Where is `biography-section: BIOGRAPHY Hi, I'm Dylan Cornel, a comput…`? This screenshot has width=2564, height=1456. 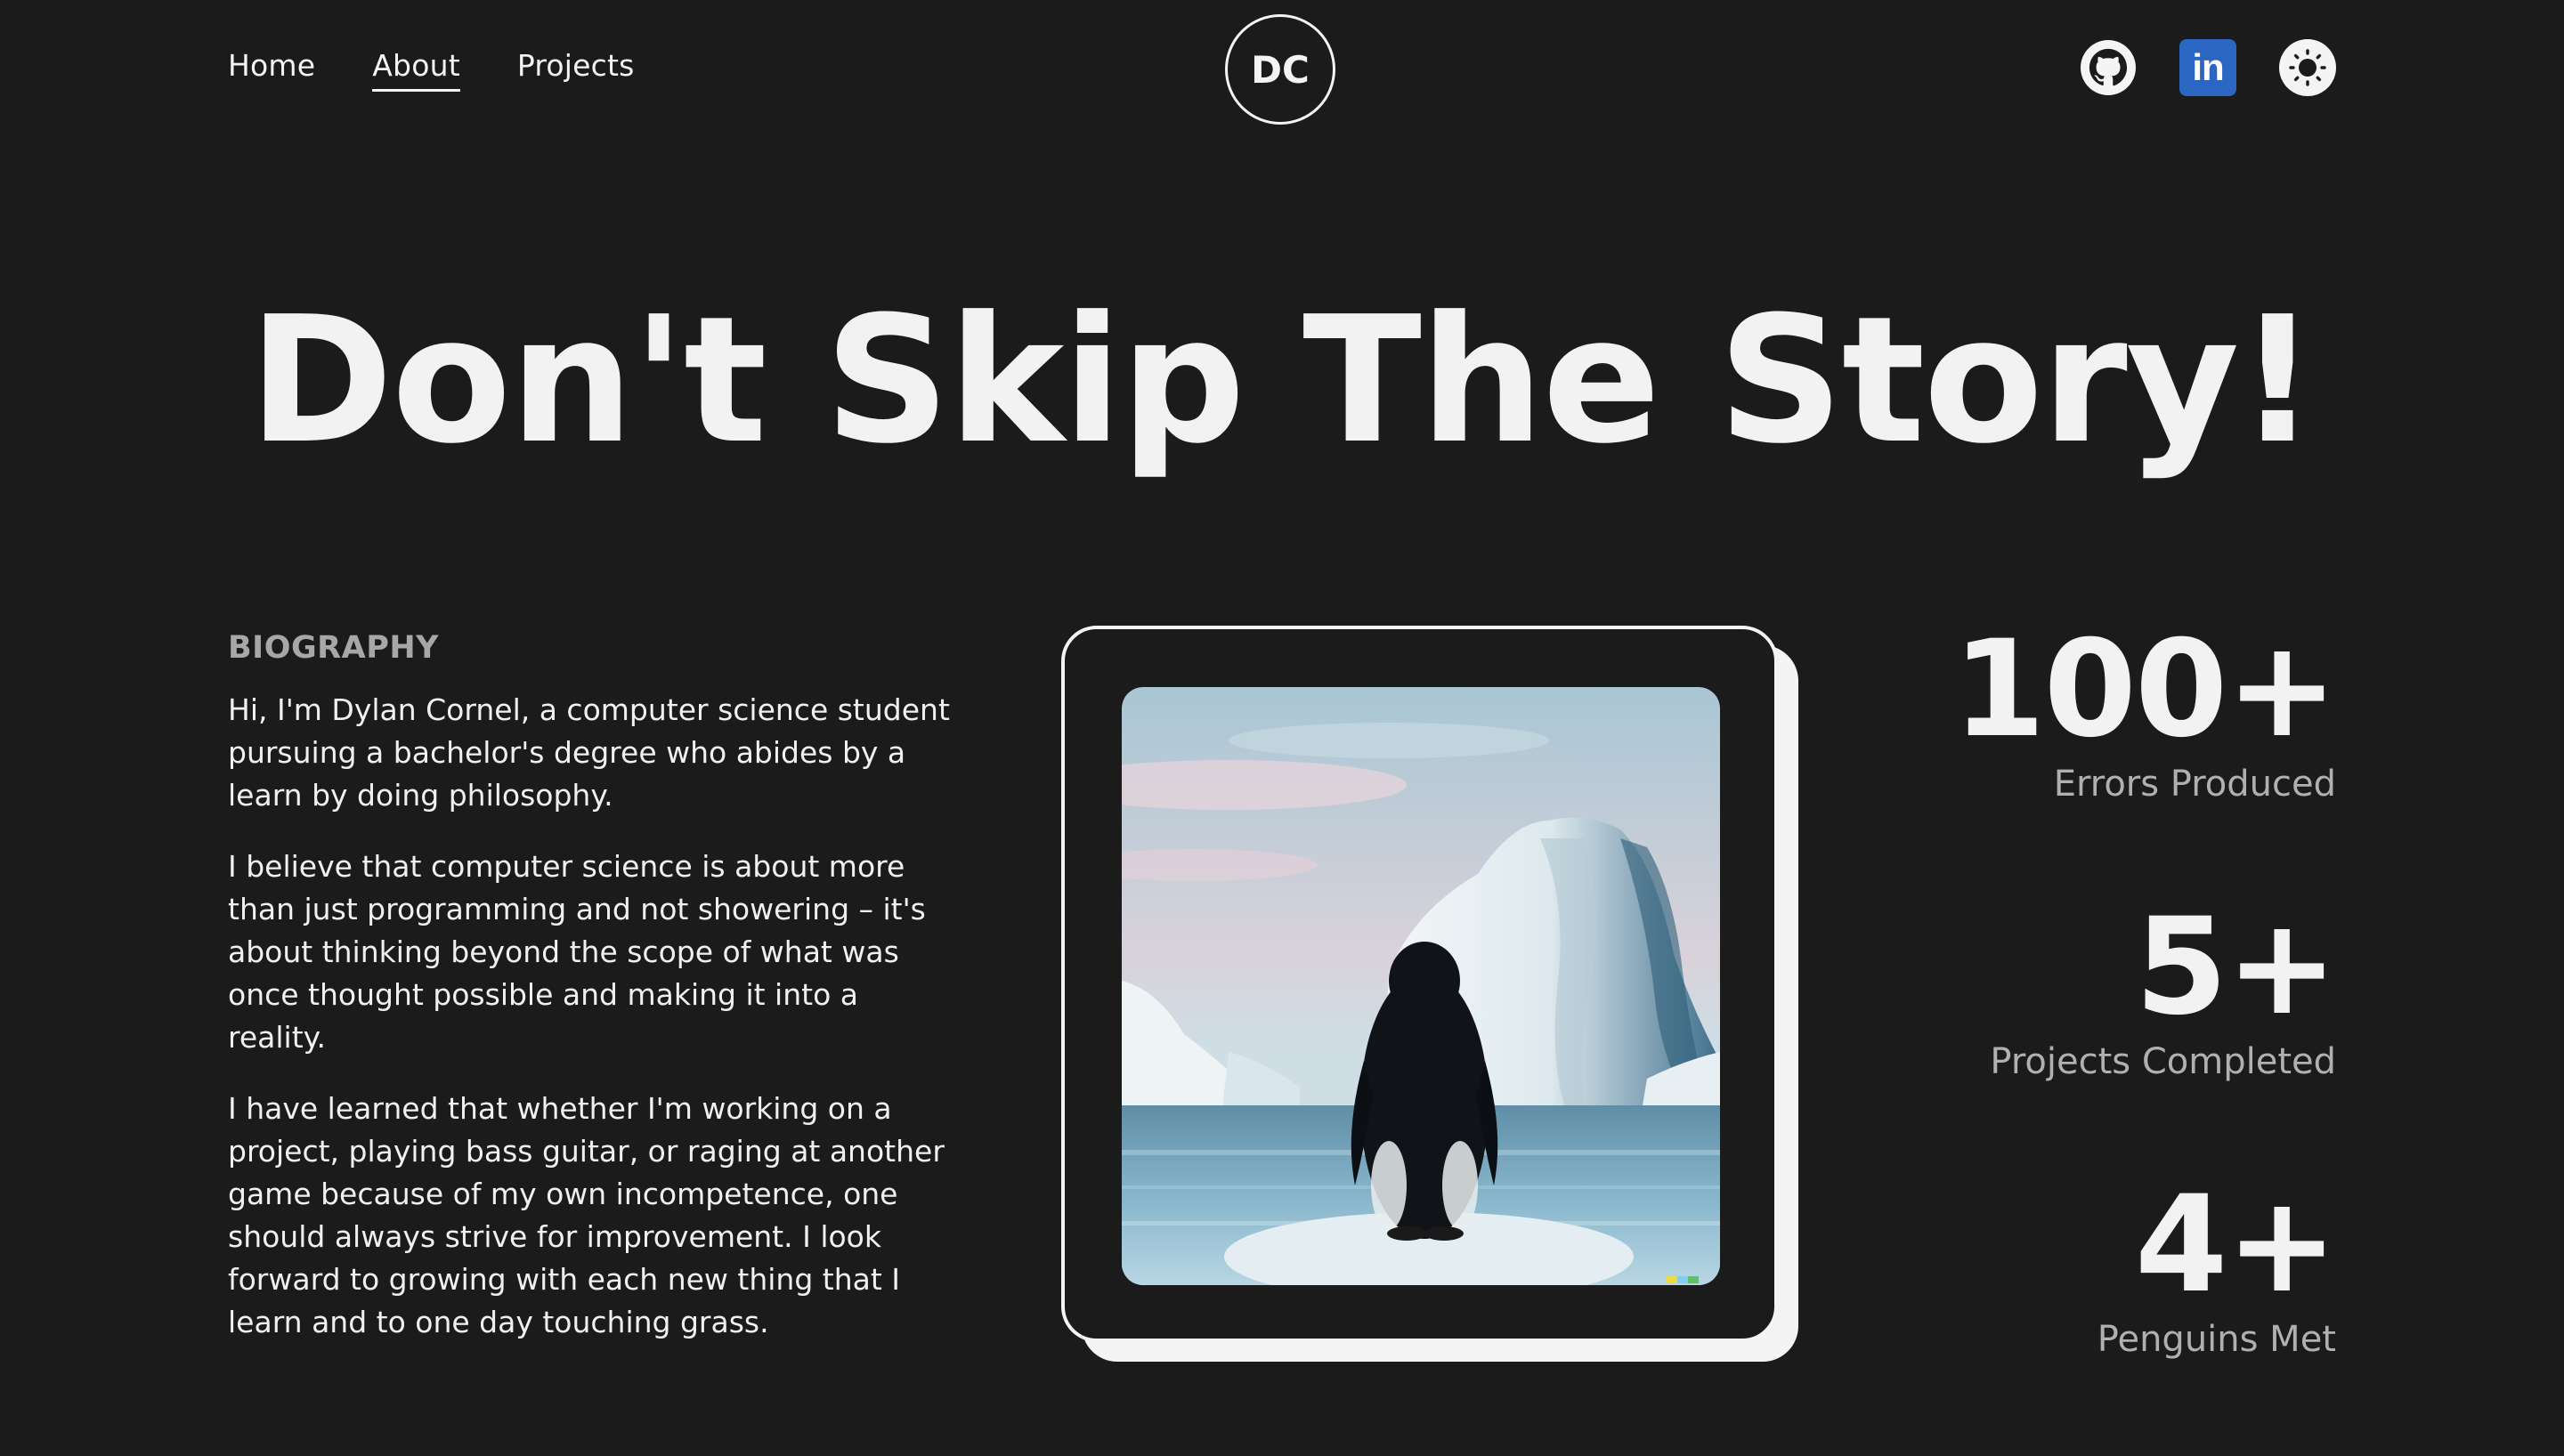
biography-section: BIOGRAPHY Hi, I'm Dylan Cornel, a comput… is located at coordinates (593, 1001).